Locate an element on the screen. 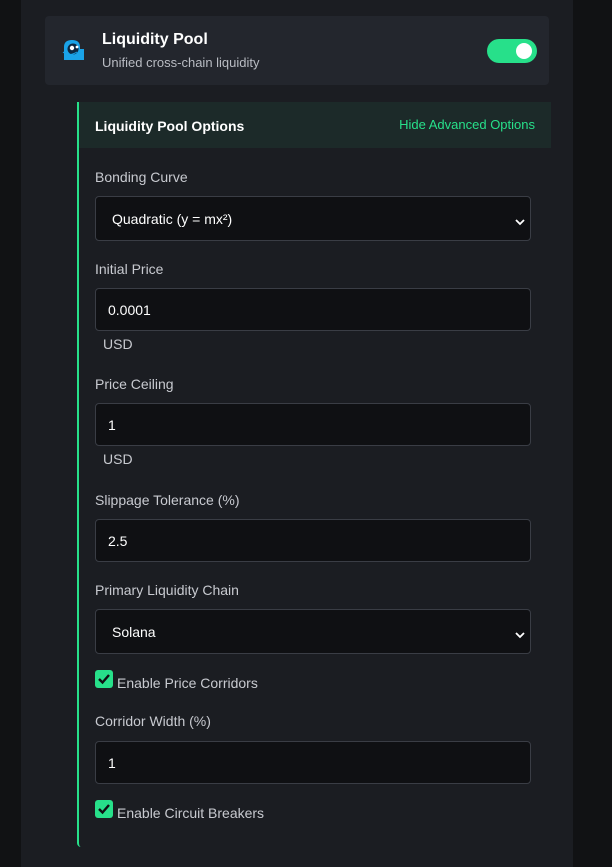  price-corridors-label: Enable Price Corridors is located at coordinates (187, 683).